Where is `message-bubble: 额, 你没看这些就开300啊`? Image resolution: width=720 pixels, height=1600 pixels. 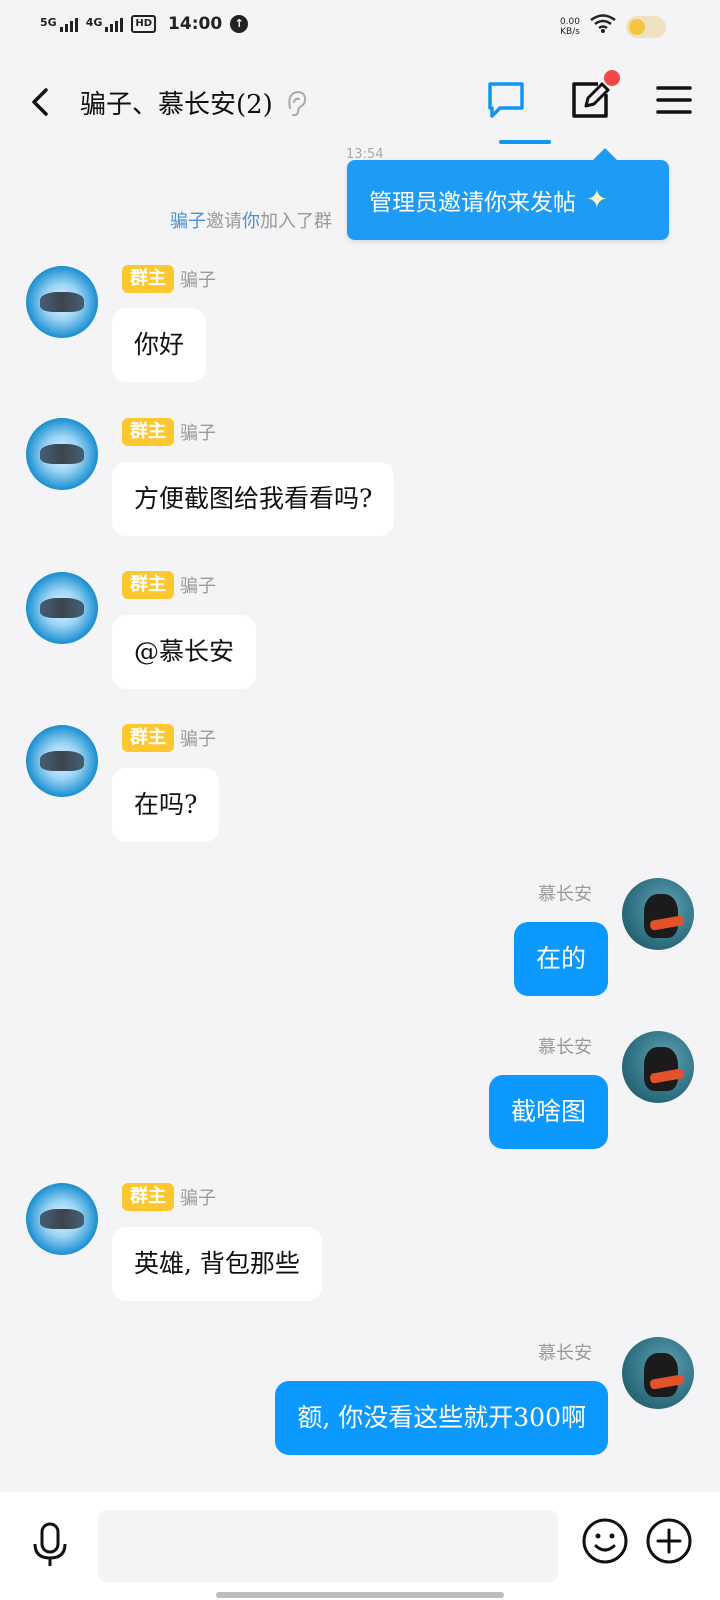
message-bubble: 额, 你没看这些就开300啊 is located at coordinates (441, 1418).